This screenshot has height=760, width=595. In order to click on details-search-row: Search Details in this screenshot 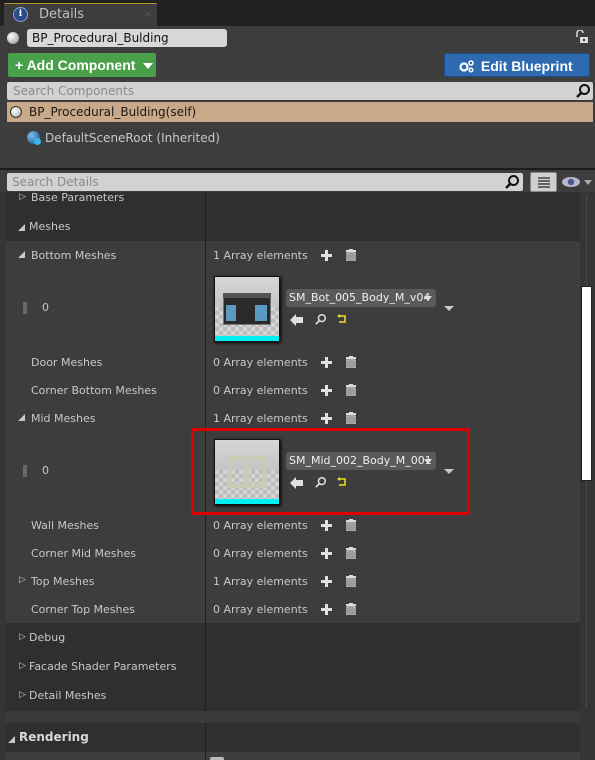, I will do `click(297, 181)`.